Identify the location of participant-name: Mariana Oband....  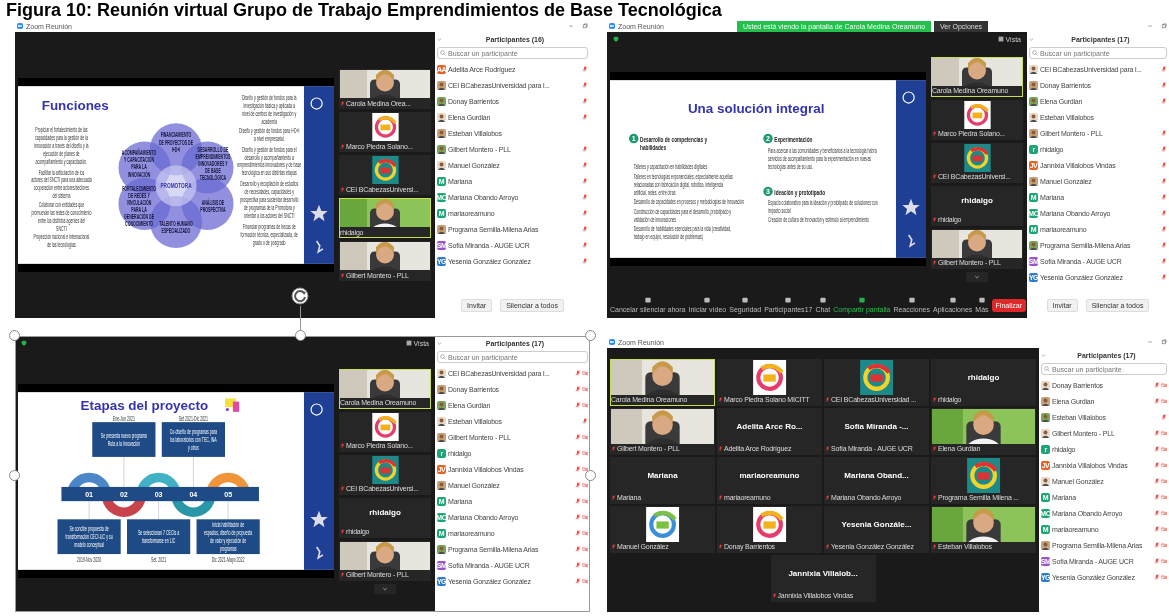
(876, 475).